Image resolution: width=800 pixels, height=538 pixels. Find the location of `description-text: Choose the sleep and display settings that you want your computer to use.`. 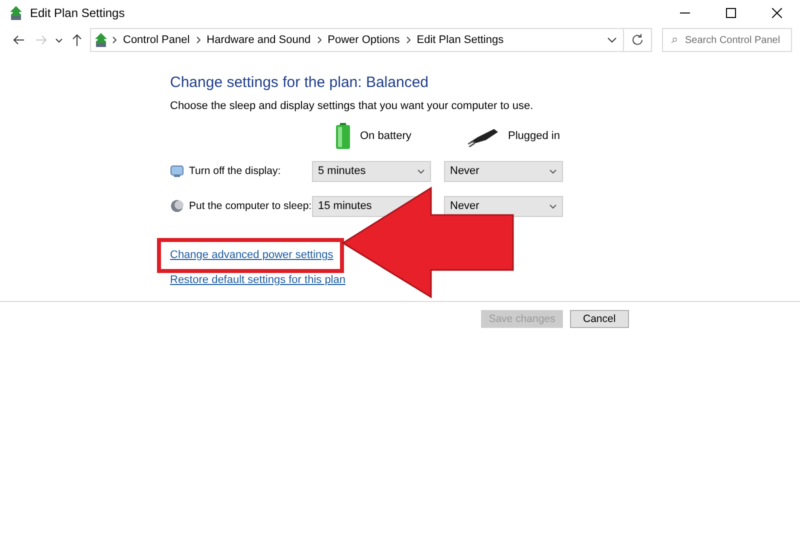

description-text: Choose the sleep and display settings that you want your computer to use. is located at coordinates (352, 106).